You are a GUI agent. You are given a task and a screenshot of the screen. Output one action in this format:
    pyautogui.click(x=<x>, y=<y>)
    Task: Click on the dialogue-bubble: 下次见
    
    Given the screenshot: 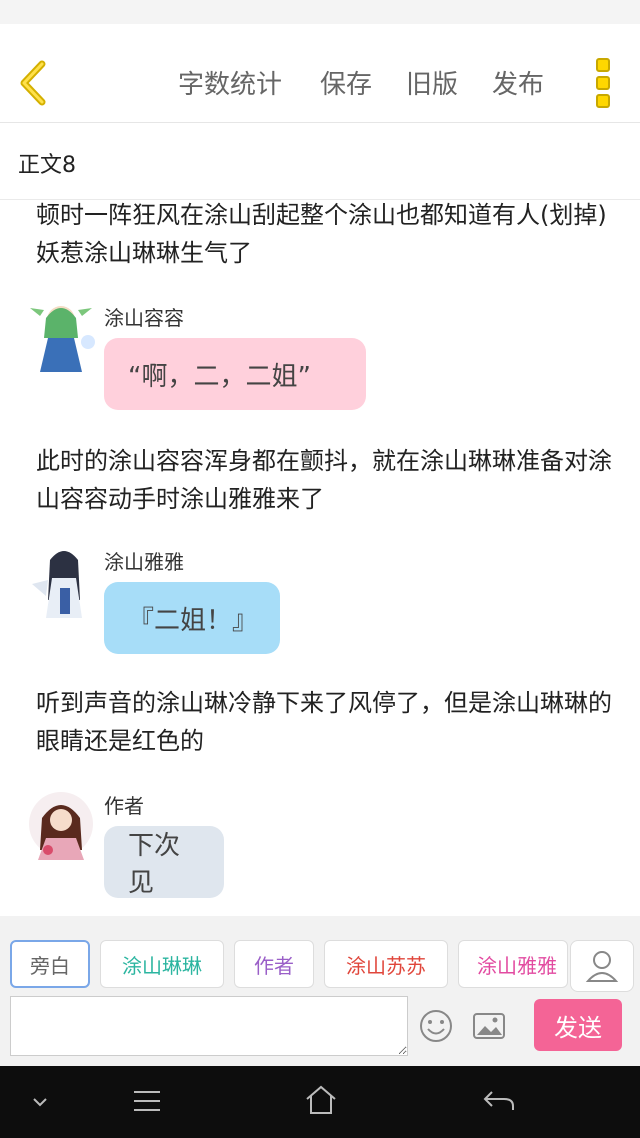 What is the action you would take?
    pyautogui.click(x=164, y=862)
    